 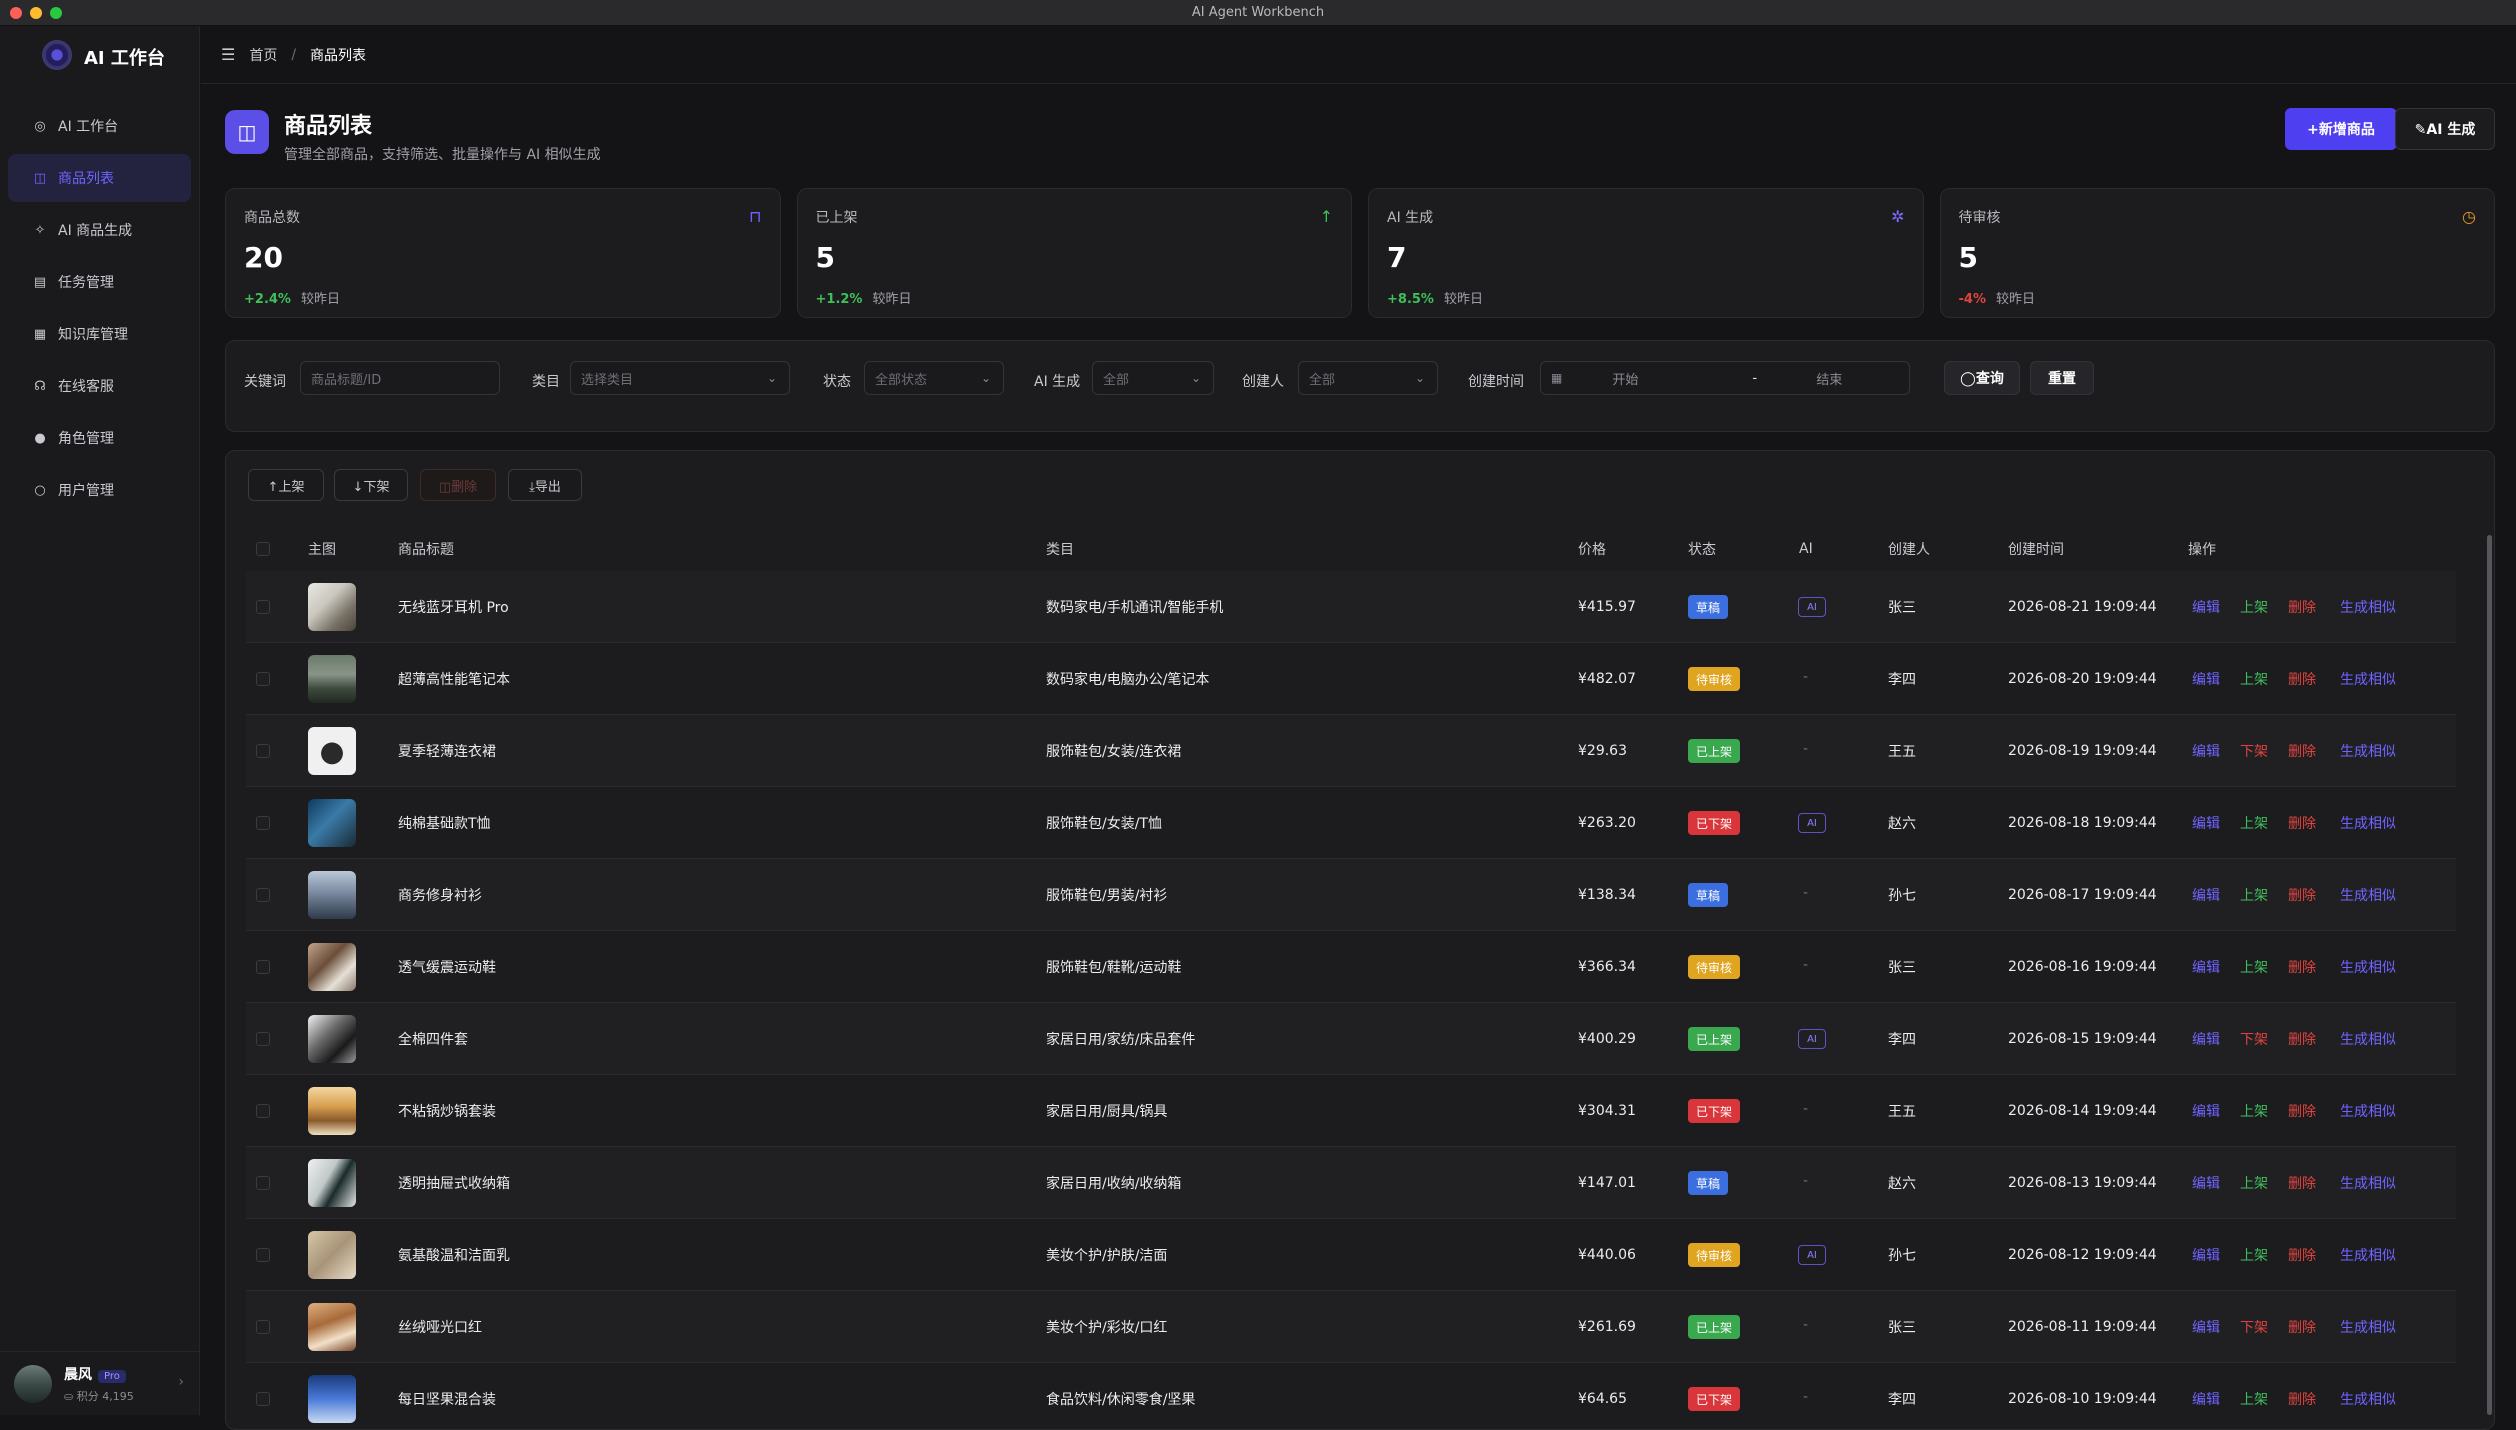 I want to click on stat-delta: -4%, so click(x=1972, y=299).